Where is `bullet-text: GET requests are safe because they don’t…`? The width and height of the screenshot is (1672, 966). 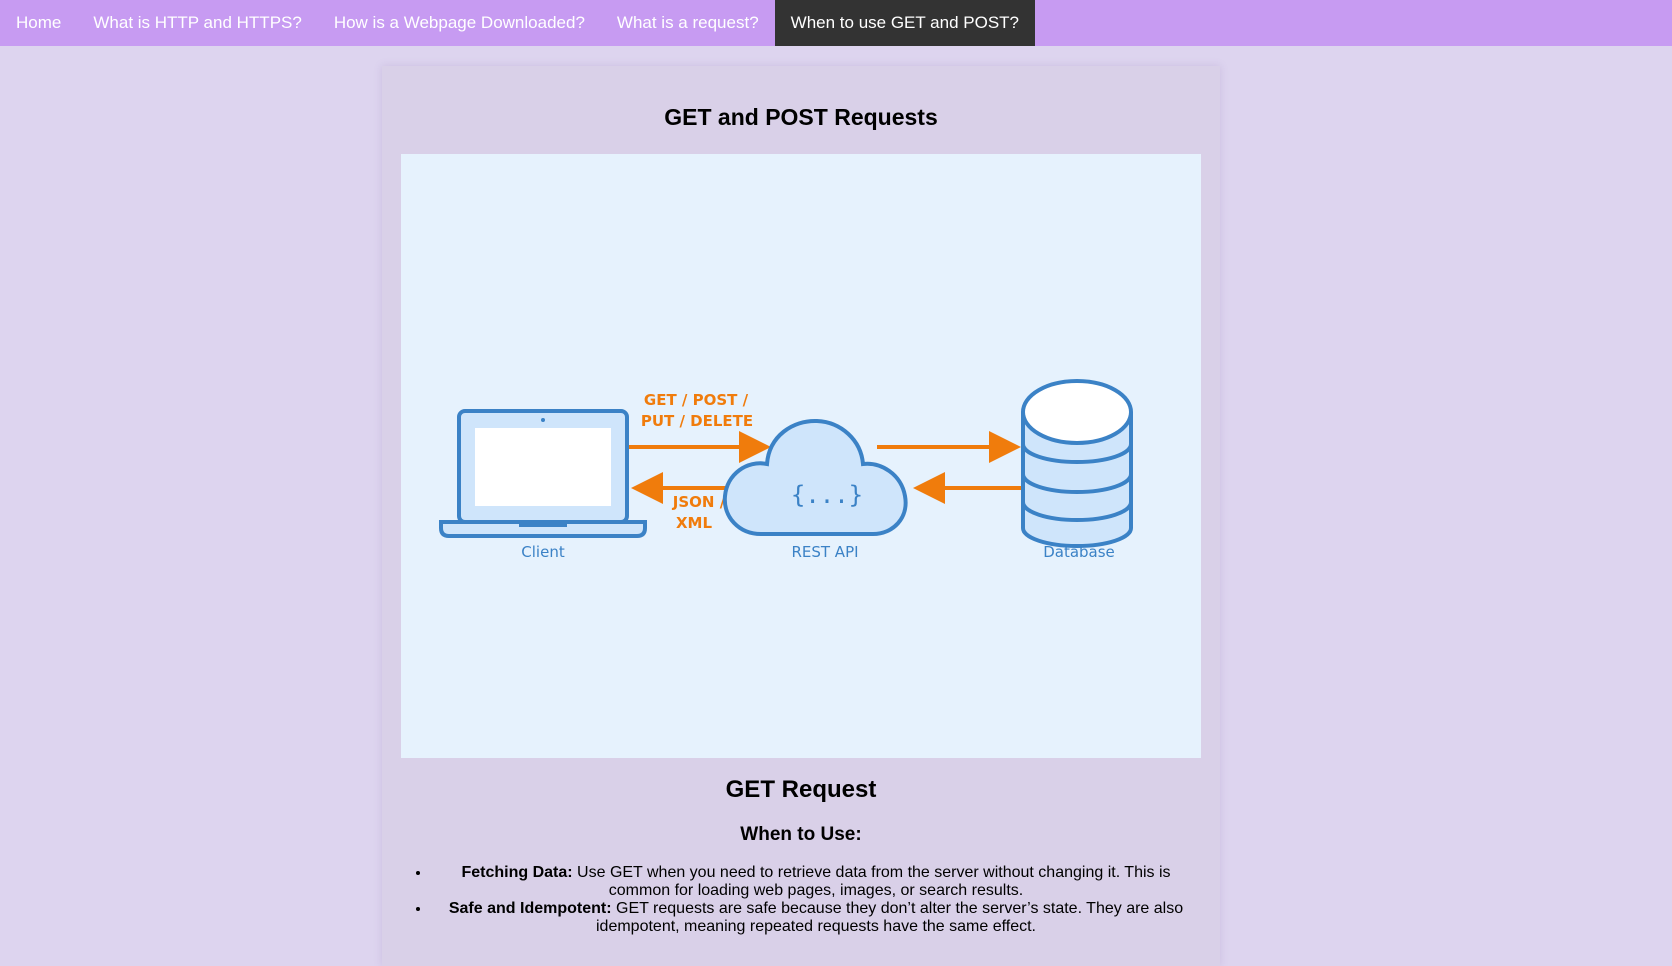 bullet-text: GET requests are safe because they don’t… is located at coordinates (890, 917).